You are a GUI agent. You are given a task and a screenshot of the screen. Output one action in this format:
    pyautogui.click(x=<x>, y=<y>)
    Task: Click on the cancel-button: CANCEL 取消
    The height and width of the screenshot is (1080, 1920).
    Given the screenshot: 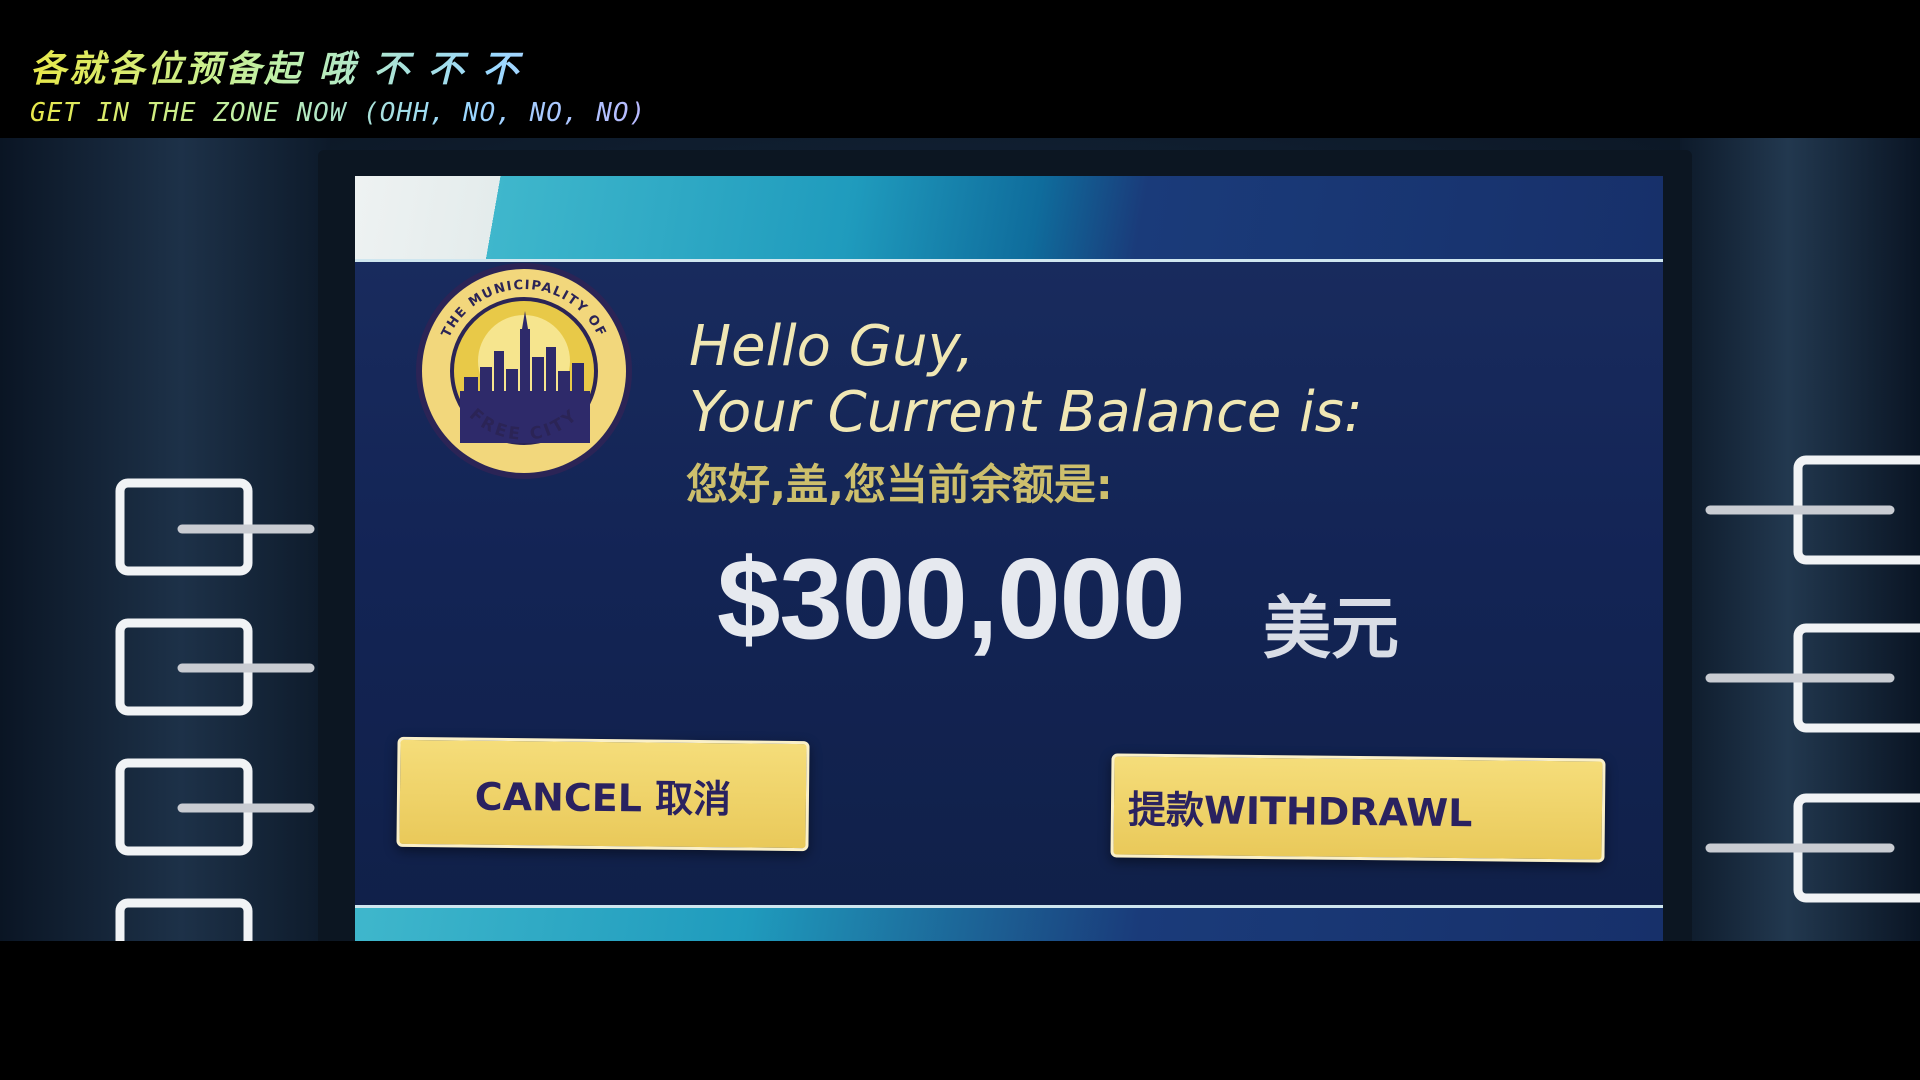 What is the action you would take?
    pyautogui.click(x=603, y=794)
    